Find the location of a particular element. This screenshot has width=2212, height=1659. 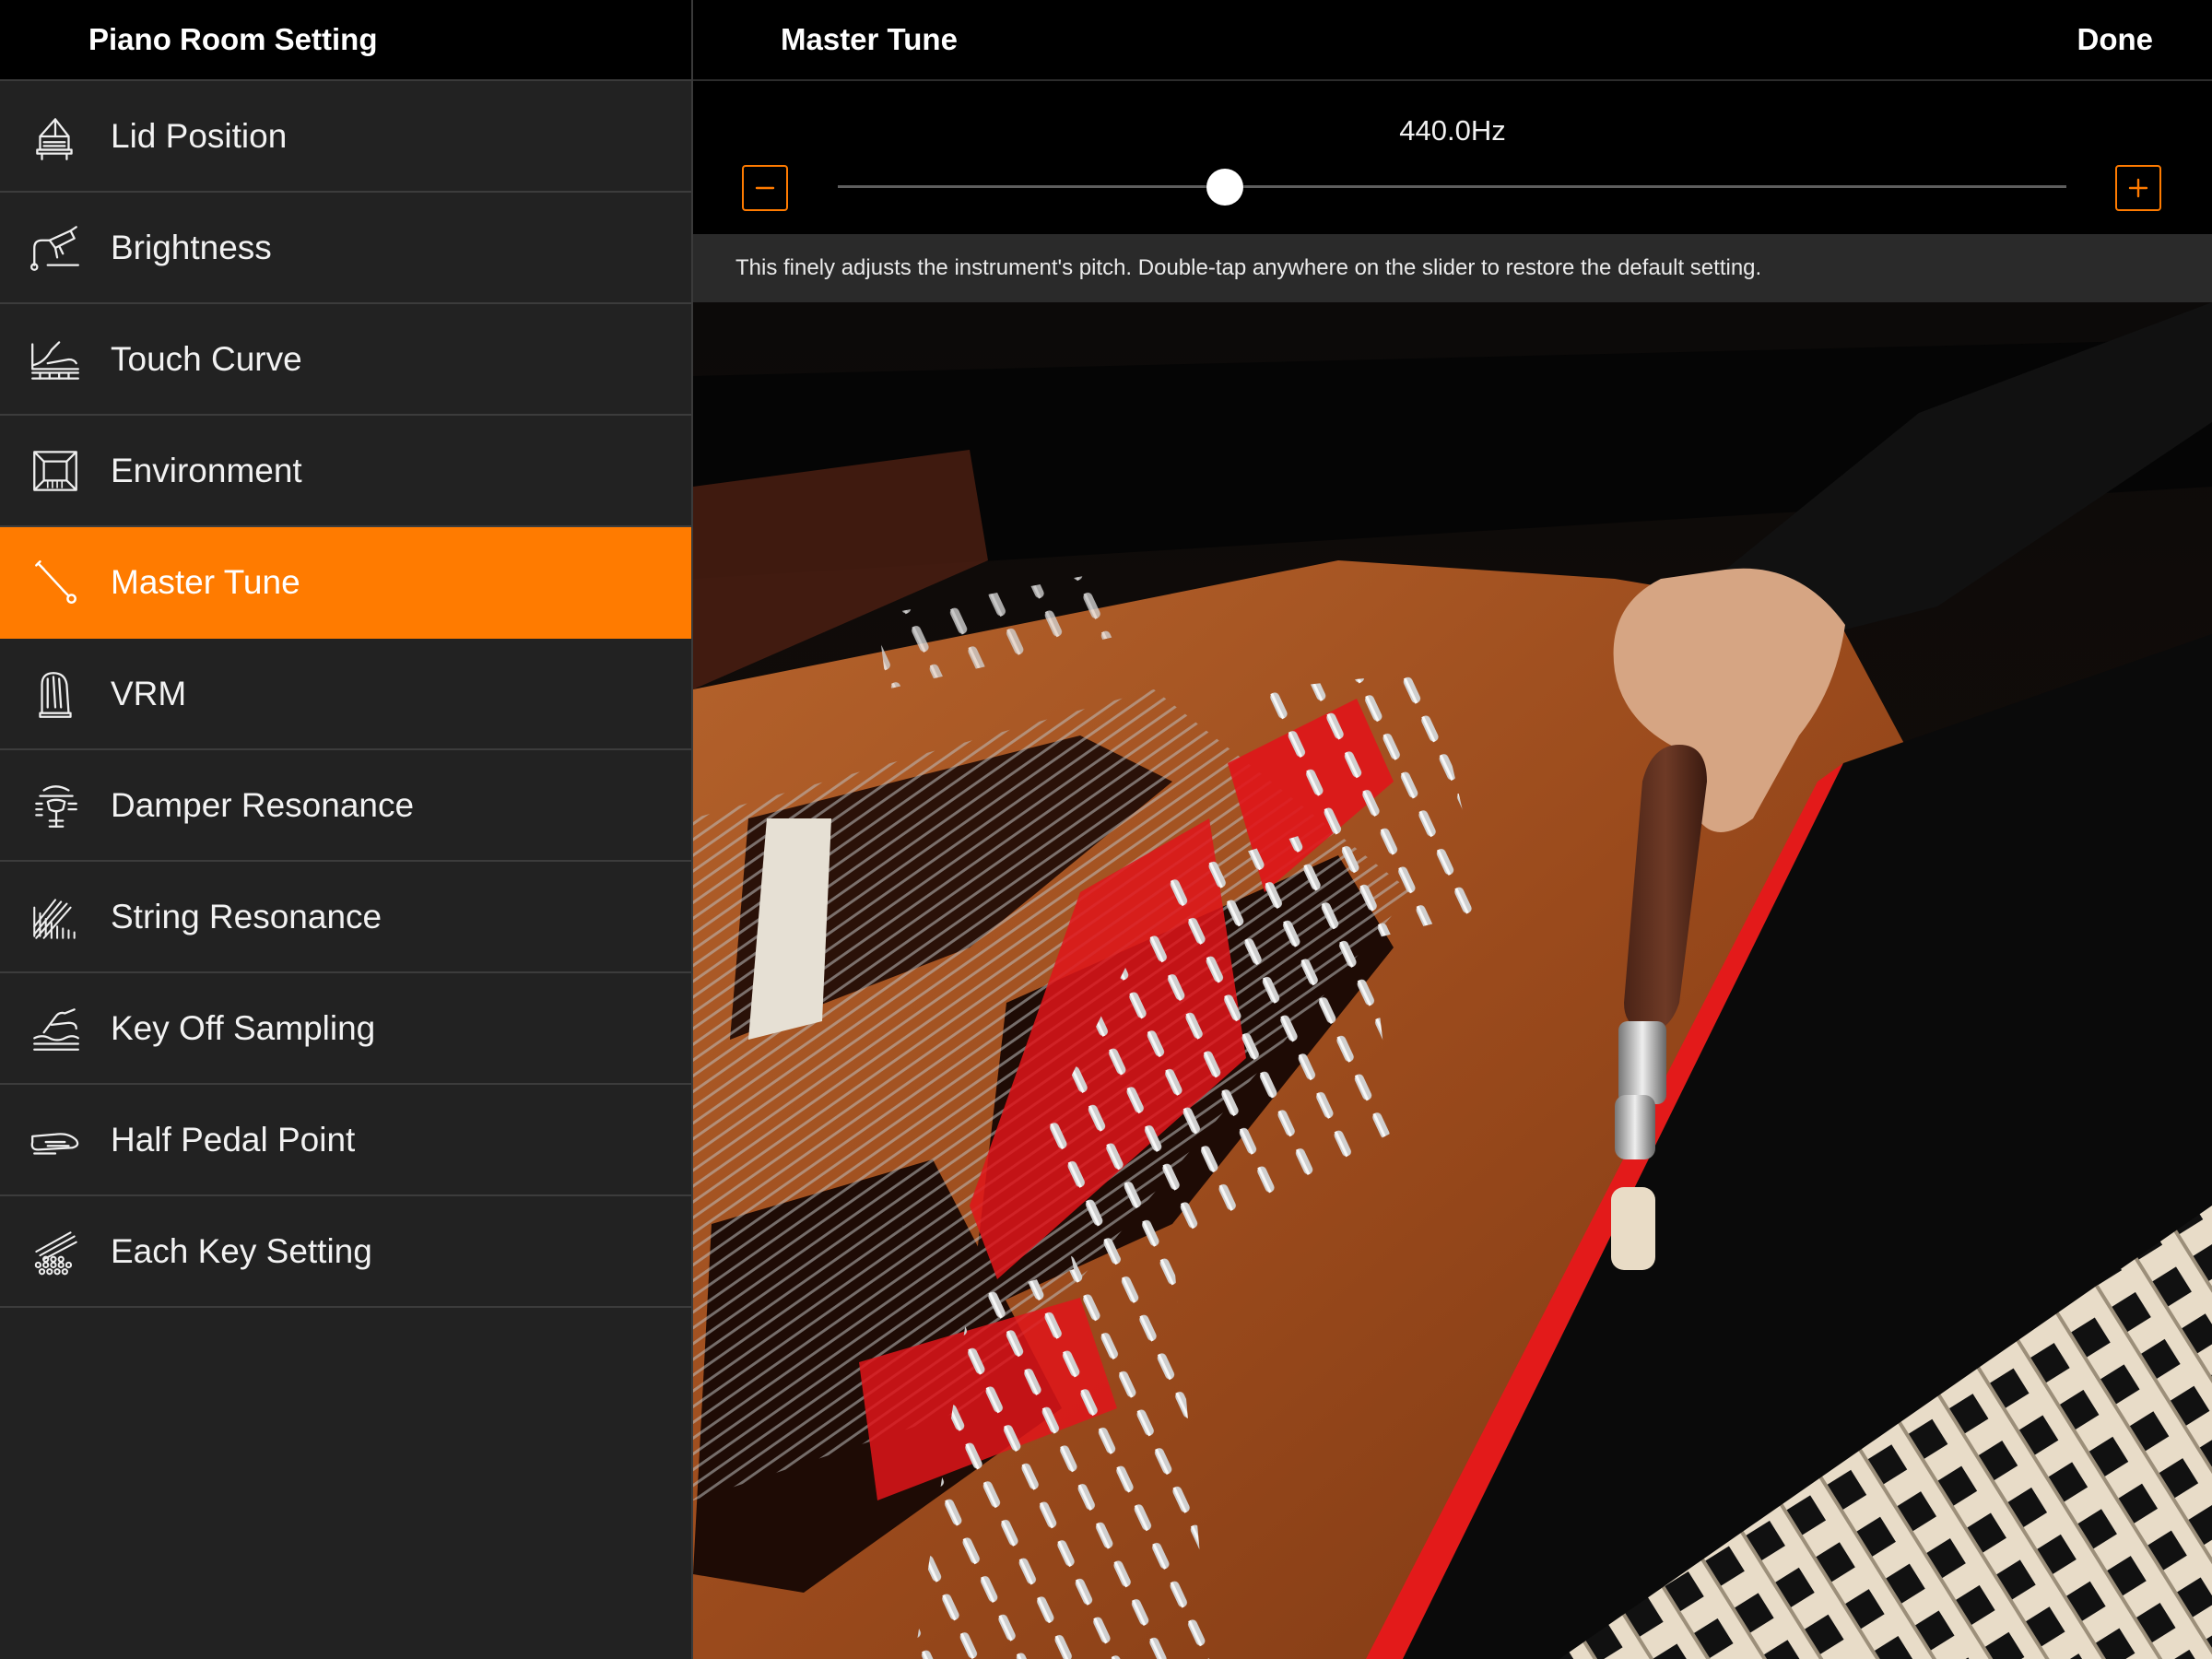

sidebar-item-lid-position: Lid Position is located at coordinates (345, 137).